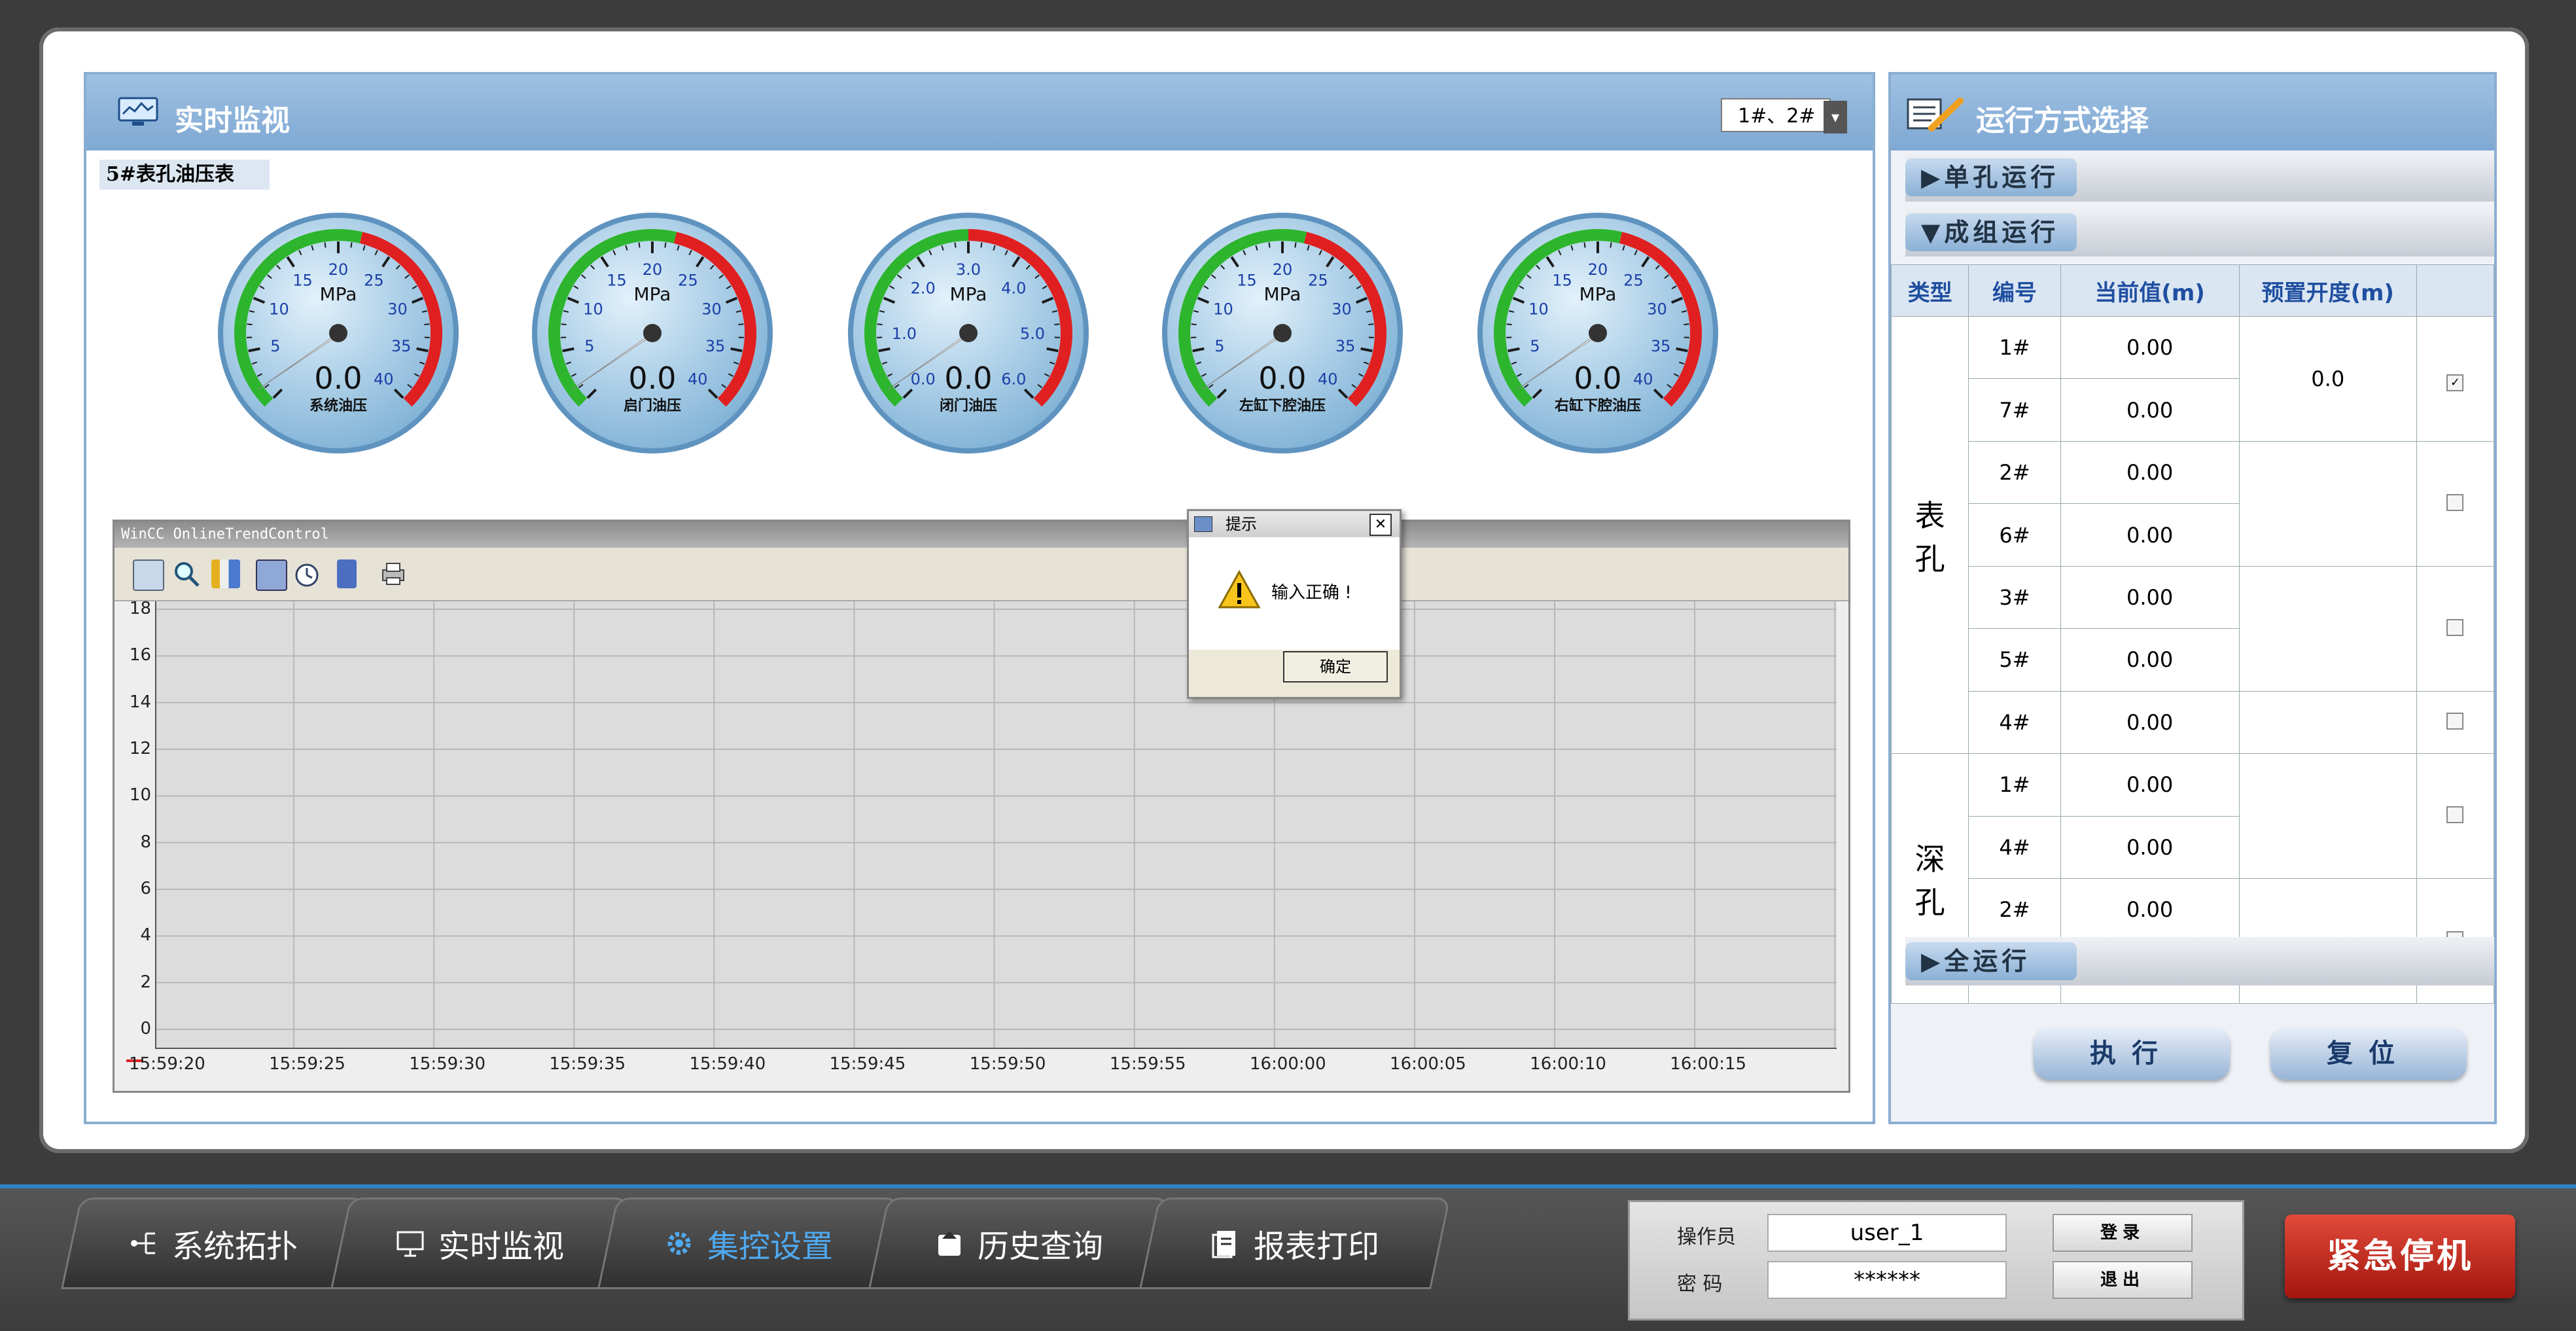 Image resolution: width=2576 pixels, height=1331 pixels. Describe the element at coordinates (1568, 1064) in the screenshot. I see `x-tick-label: 16:00:10` at that location.